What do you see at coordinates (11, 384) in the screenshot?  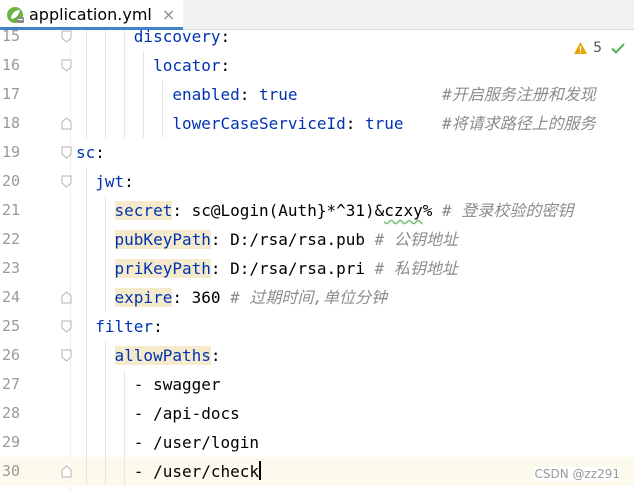 I see `line-number: 27` at bounding box center [11, 384].